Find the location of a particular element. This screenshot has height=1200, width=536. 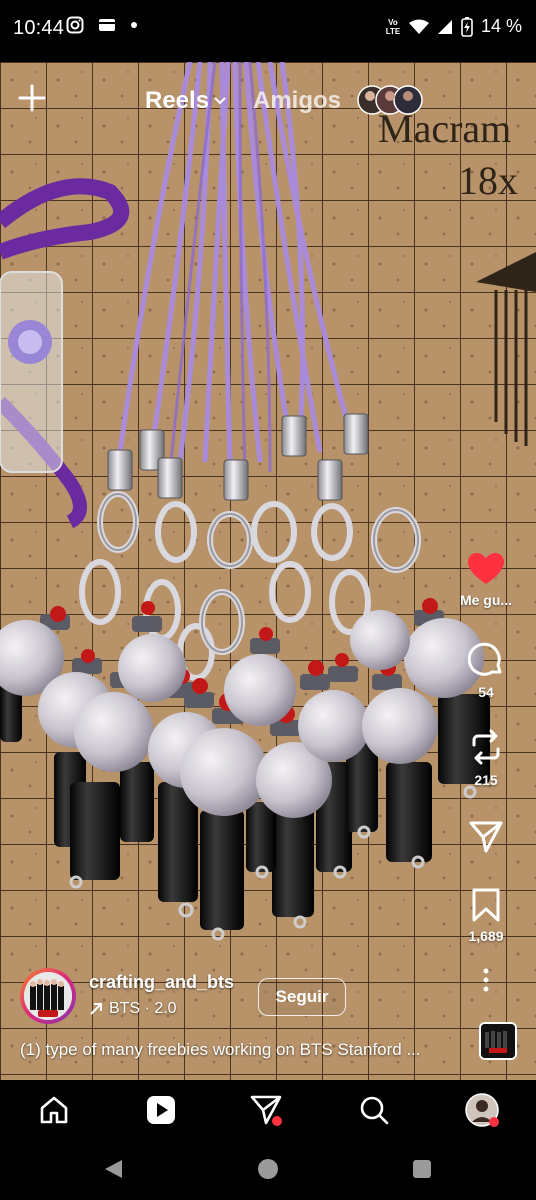

system-navigation-bar is located at coordinates (268, 1169).